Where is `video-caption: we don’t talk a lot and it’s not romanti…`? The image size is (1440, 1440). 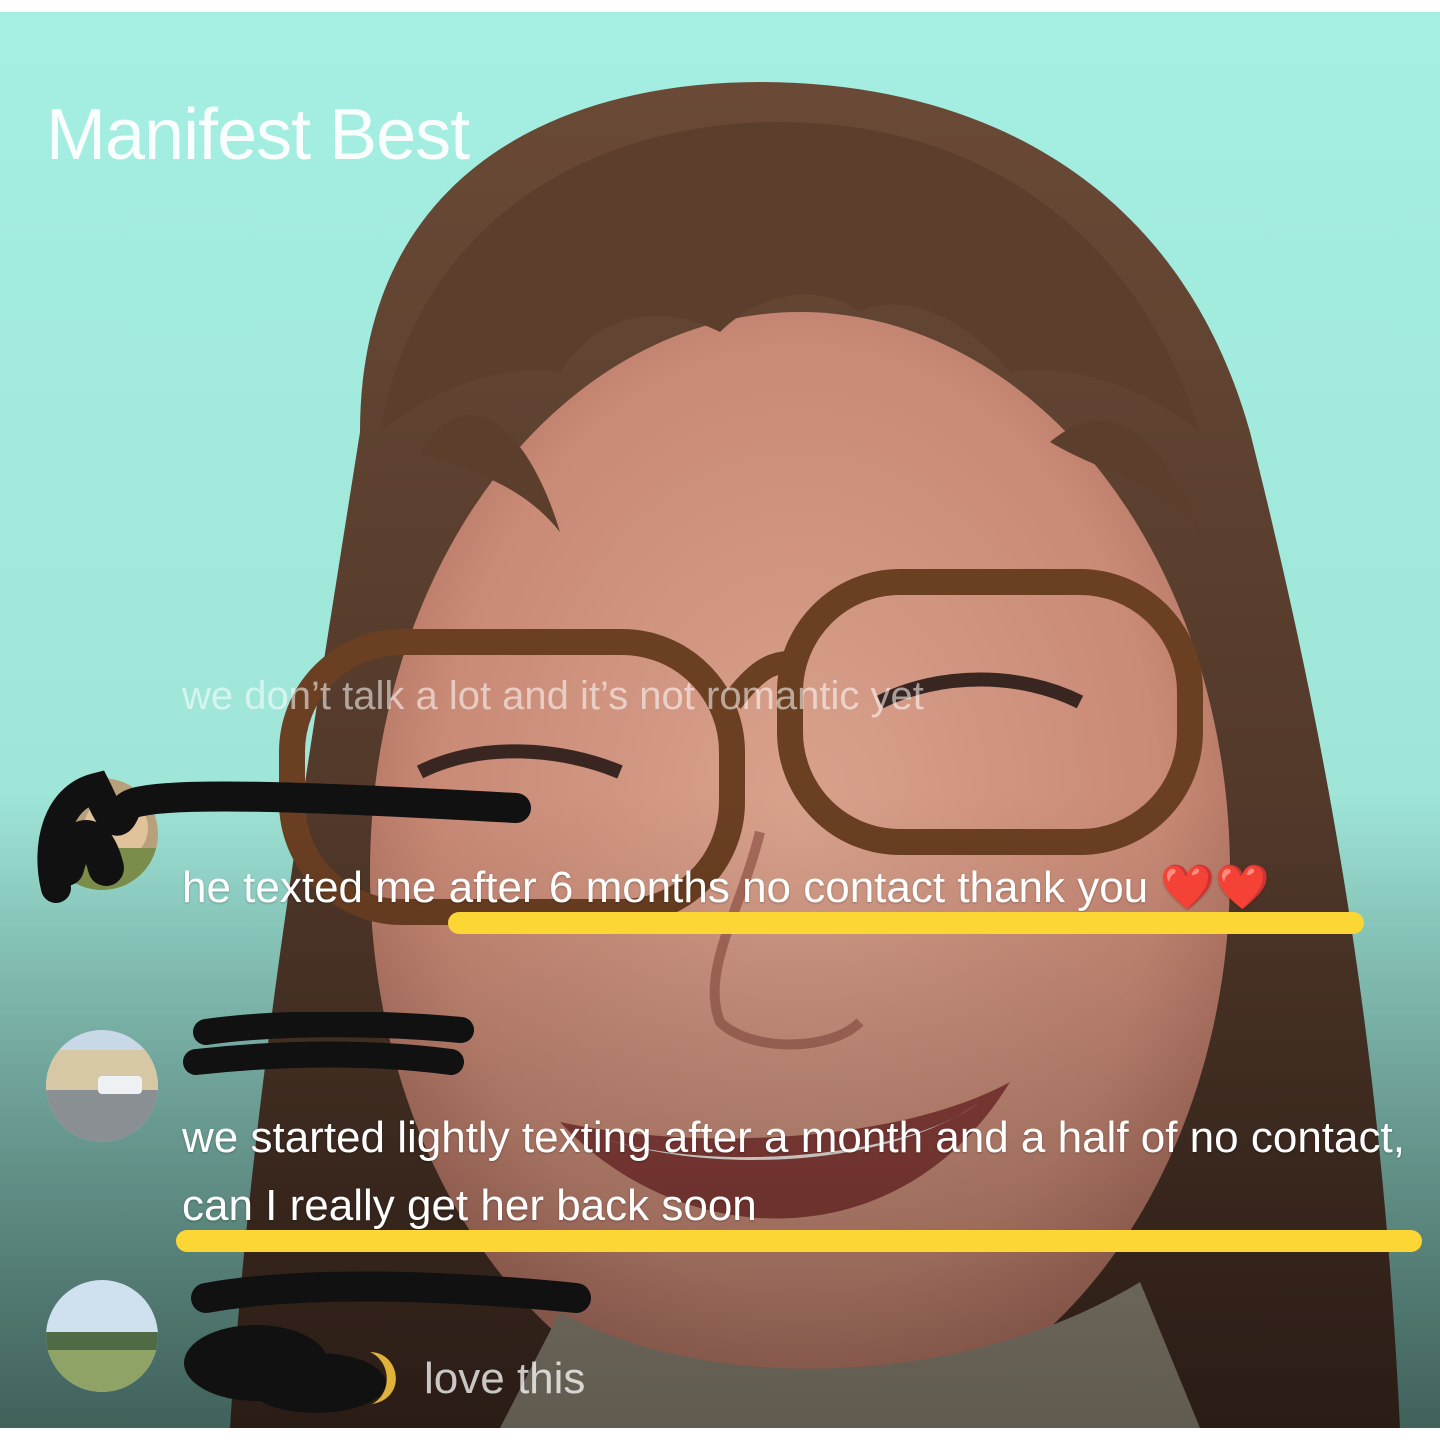
video-caption: we don’t talk a lot and it’s not romanti… is located at coordinates (553, 696).